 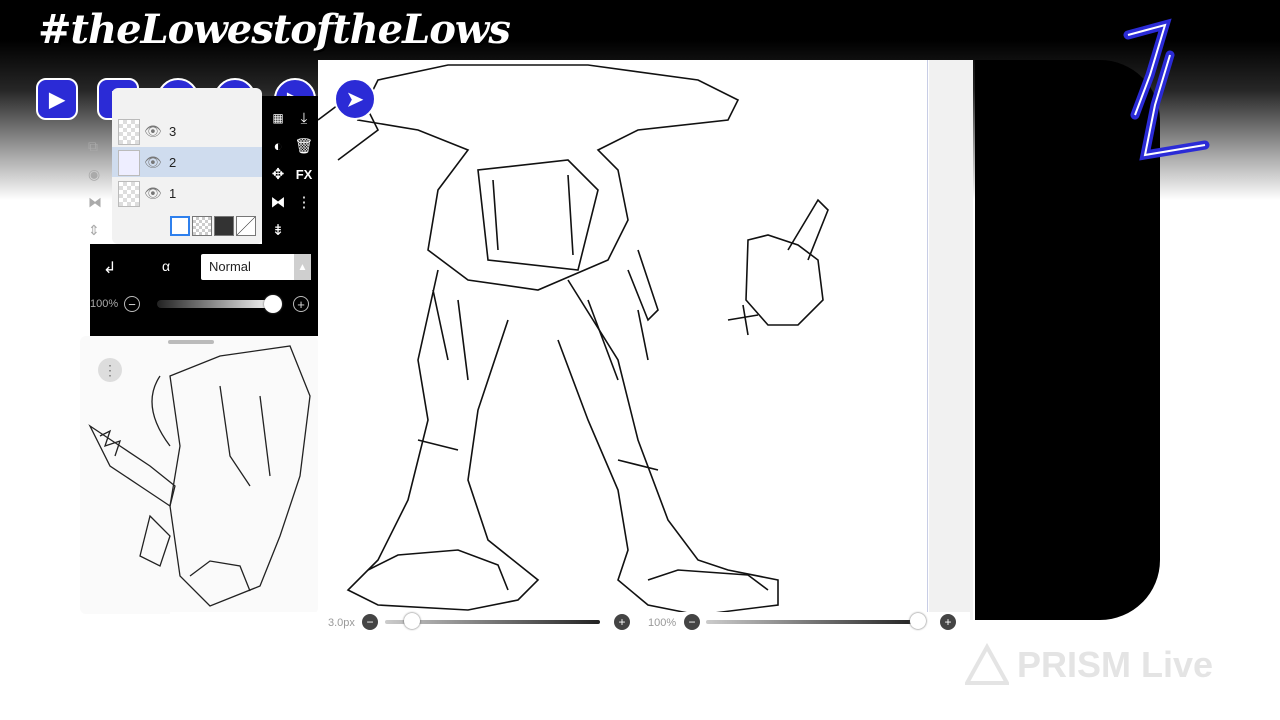 What do you see at coordinates (93, 146) in the screenshot?
I see `duplicate-icon: ⧉` at bounding box center [93, 146].